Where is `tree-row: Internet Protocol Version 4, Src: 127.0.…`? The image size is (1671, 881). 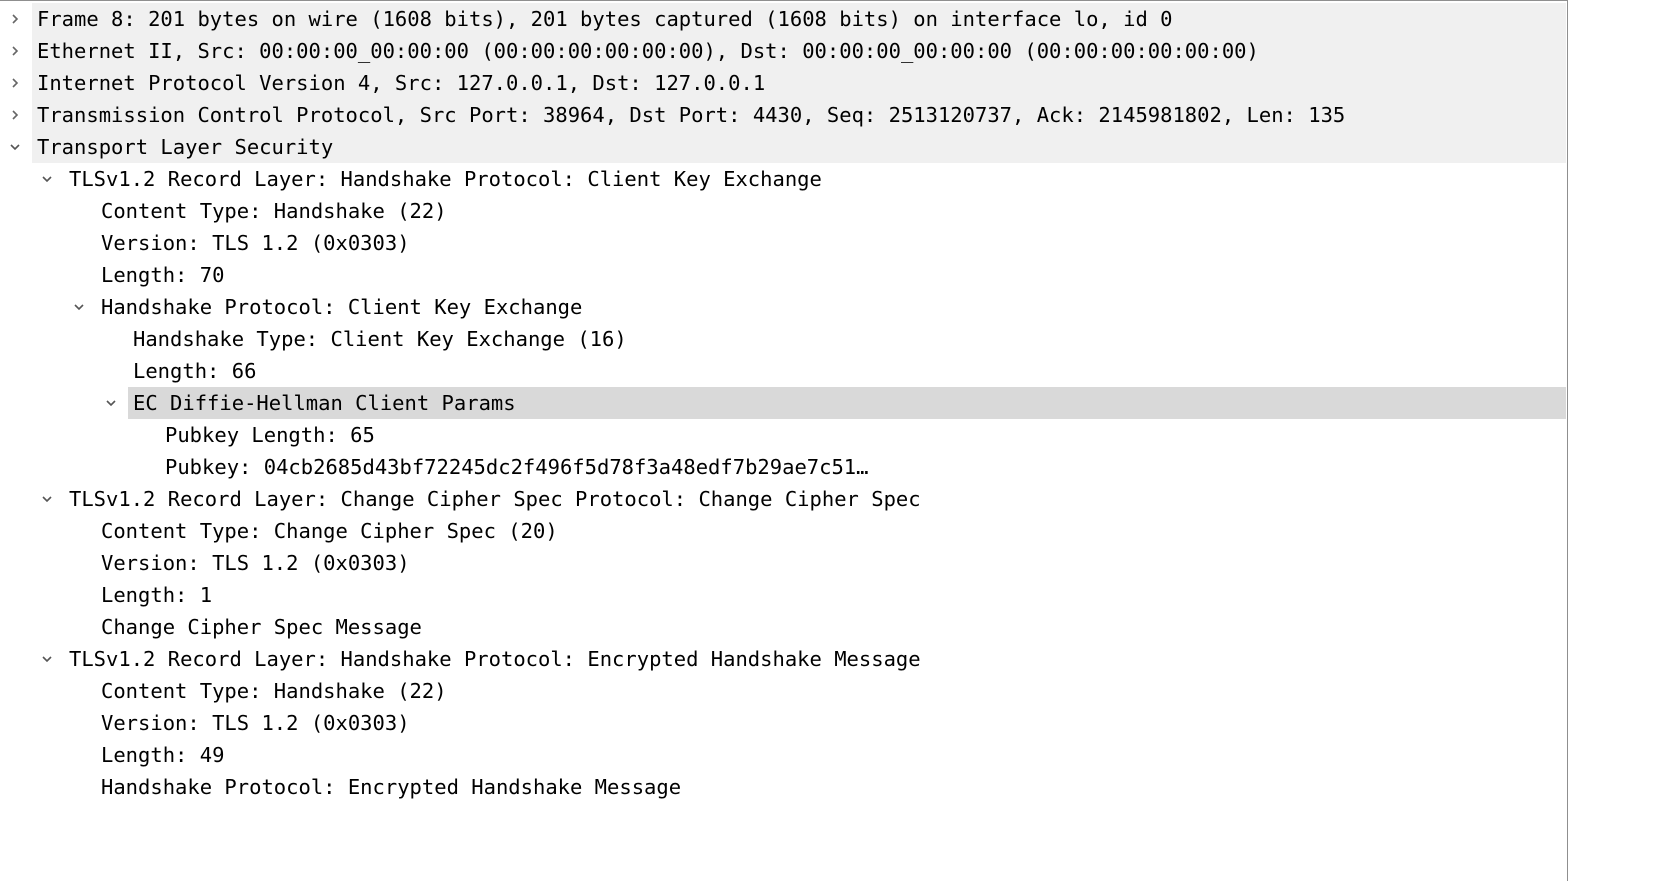 tree-row: Internet Protocol Version 4, Src: 127.0.… is located at coordinates (783, 83).